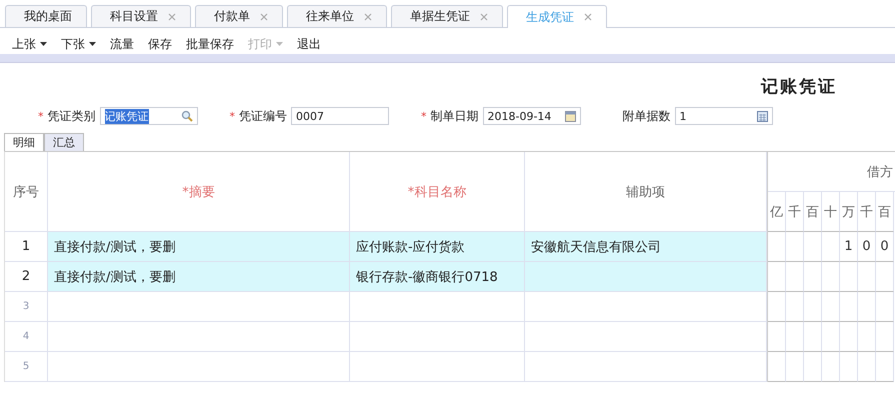 The image size is (895, 400). What do you see at coordinates (831, 172) in the screenshot?
I see `column-header: 借方` at bounding box center [831, 172].